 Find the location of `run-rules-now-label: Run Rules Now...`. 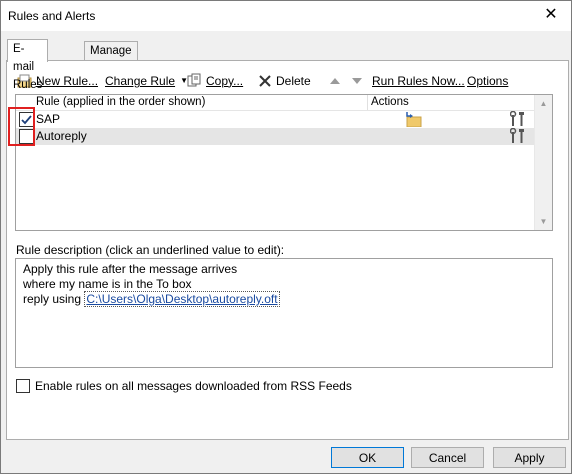

run-rules-now-label: Run Rules Now... is located at coordinates (418, 81).